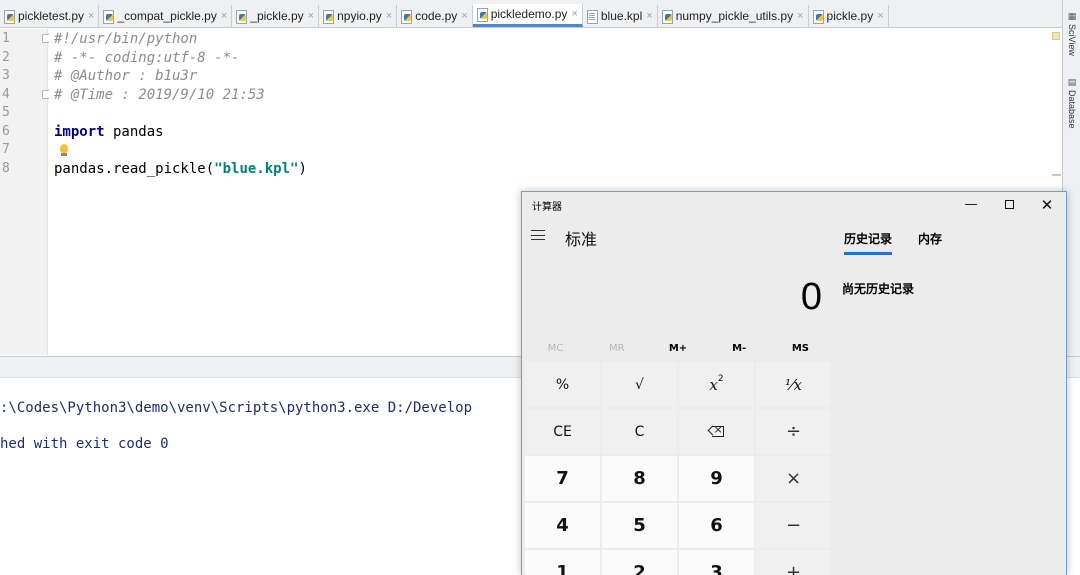  I want to click on maximize-button, so click(1009, 205).